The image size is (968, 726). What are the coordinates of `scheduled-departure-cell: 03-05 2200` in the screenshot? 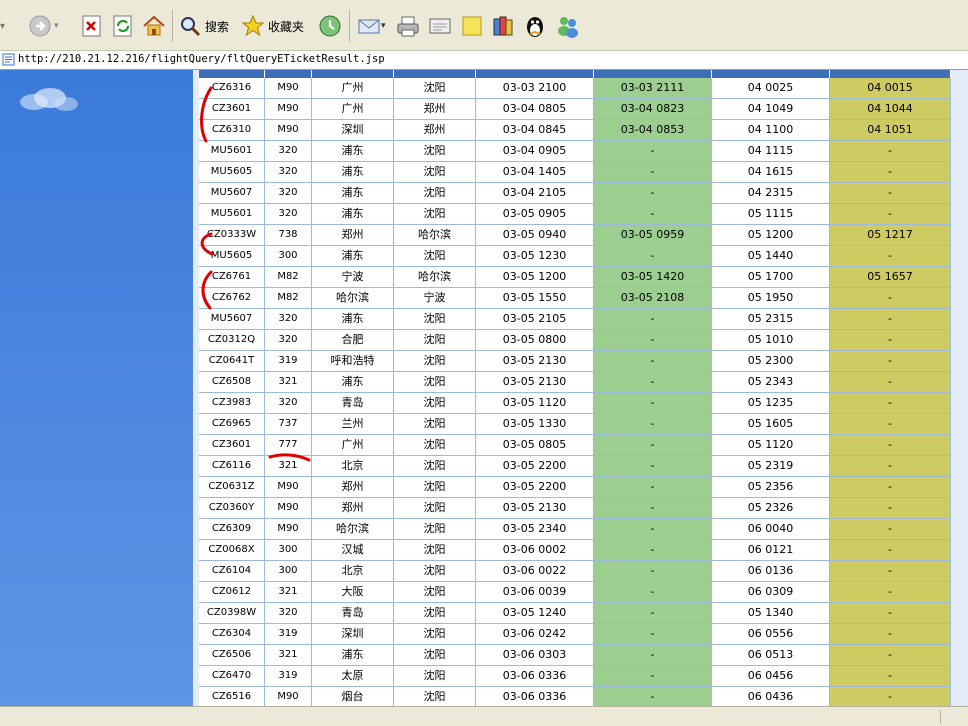 It's located at (535, 466).